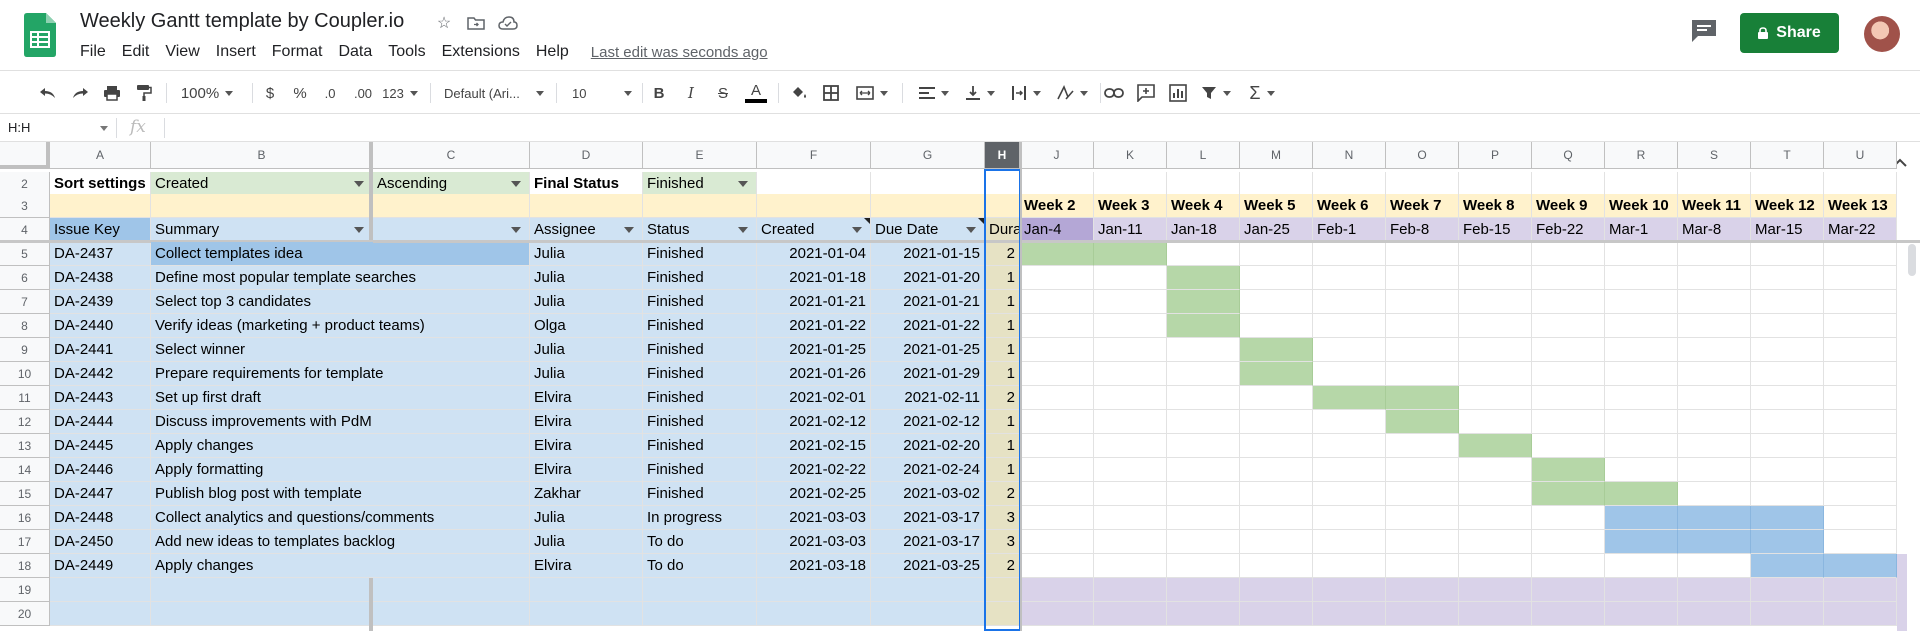 This screenshot has width=1920, height=631. I want to click on paint-format-icon, so click(144, 93).